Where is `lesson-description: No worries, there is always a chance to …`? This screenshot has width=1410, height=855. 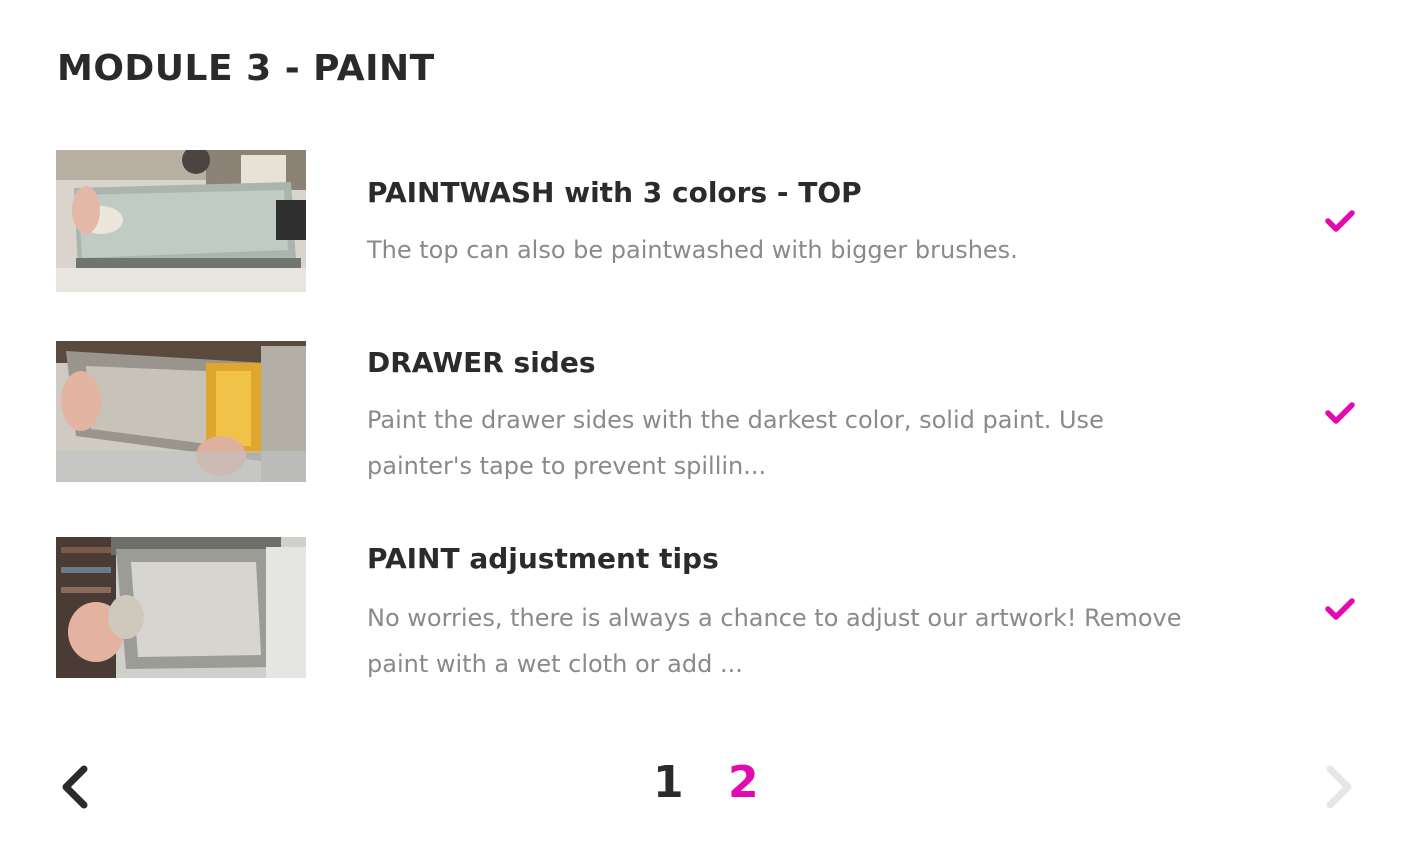
lesson-description: No worries, there is always a chance to … is located at coordinates (774, 641).